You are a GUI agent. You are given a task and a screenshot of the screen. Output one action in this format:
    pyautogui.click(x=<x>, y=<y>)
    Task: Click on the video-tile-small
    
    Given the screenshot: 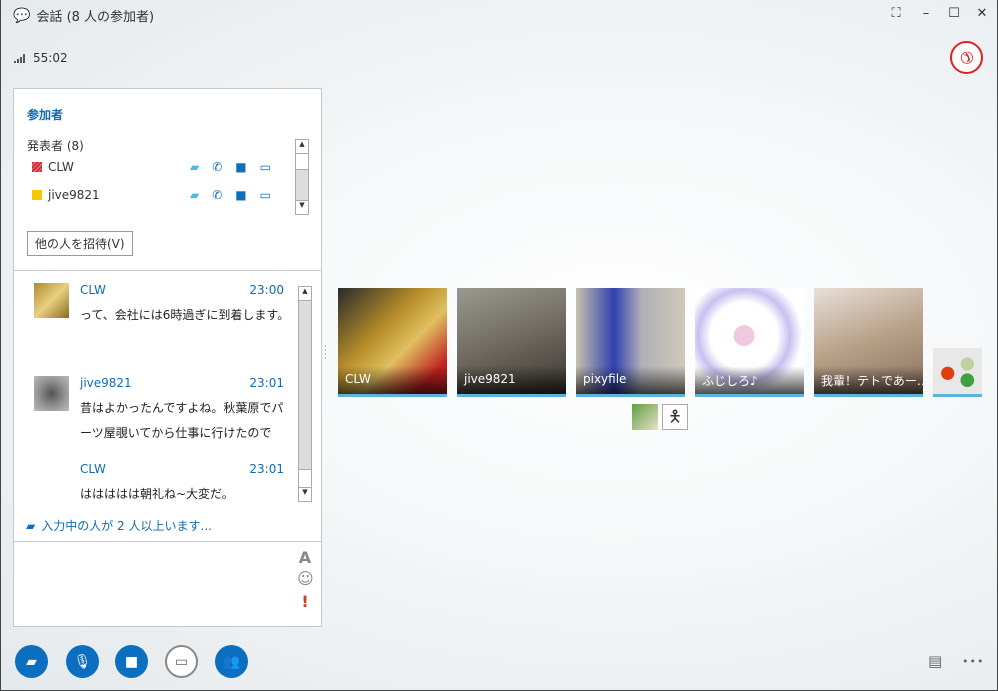 What is the action you would take?
    pyautogui.click(x=957, y=372)
    